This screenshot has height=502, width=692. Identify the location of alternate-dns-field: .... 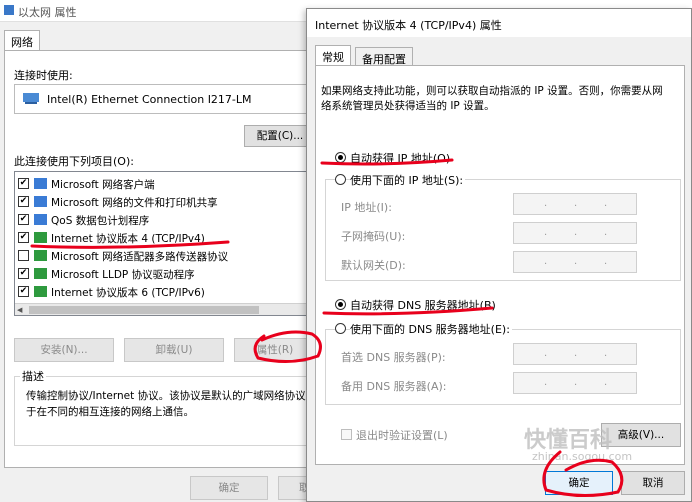
(575, 383).